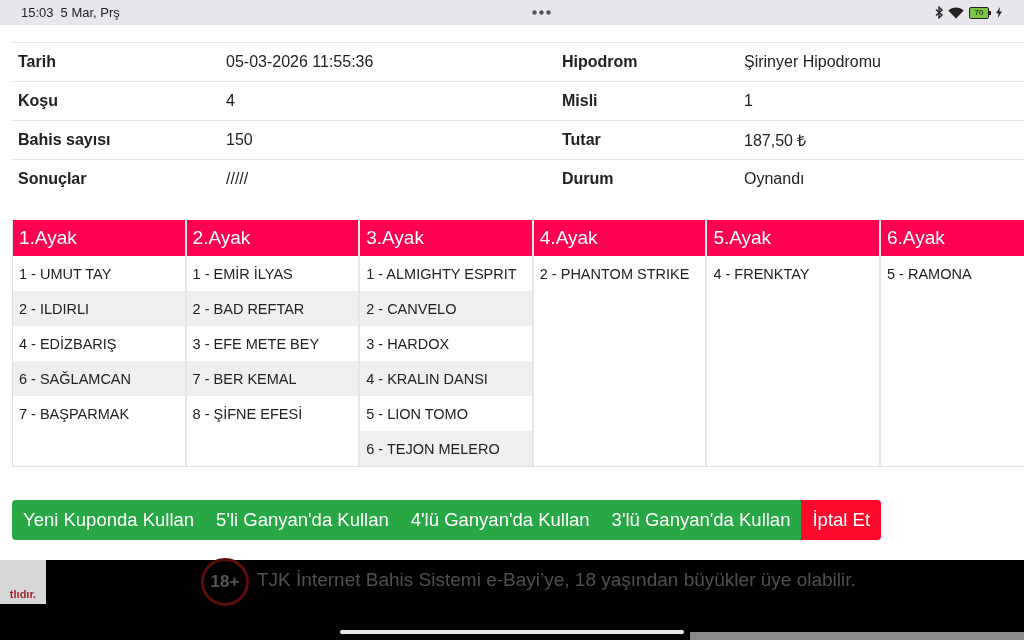 The image size is (1024, 640). Describe the element at coordinates (556, 580) in the screenshot. I see `footer-notice: TJK İnternet Bahis Sistemi e-Bayi’ye, 18 yaşından büyükler üye olabilir.` at that location.